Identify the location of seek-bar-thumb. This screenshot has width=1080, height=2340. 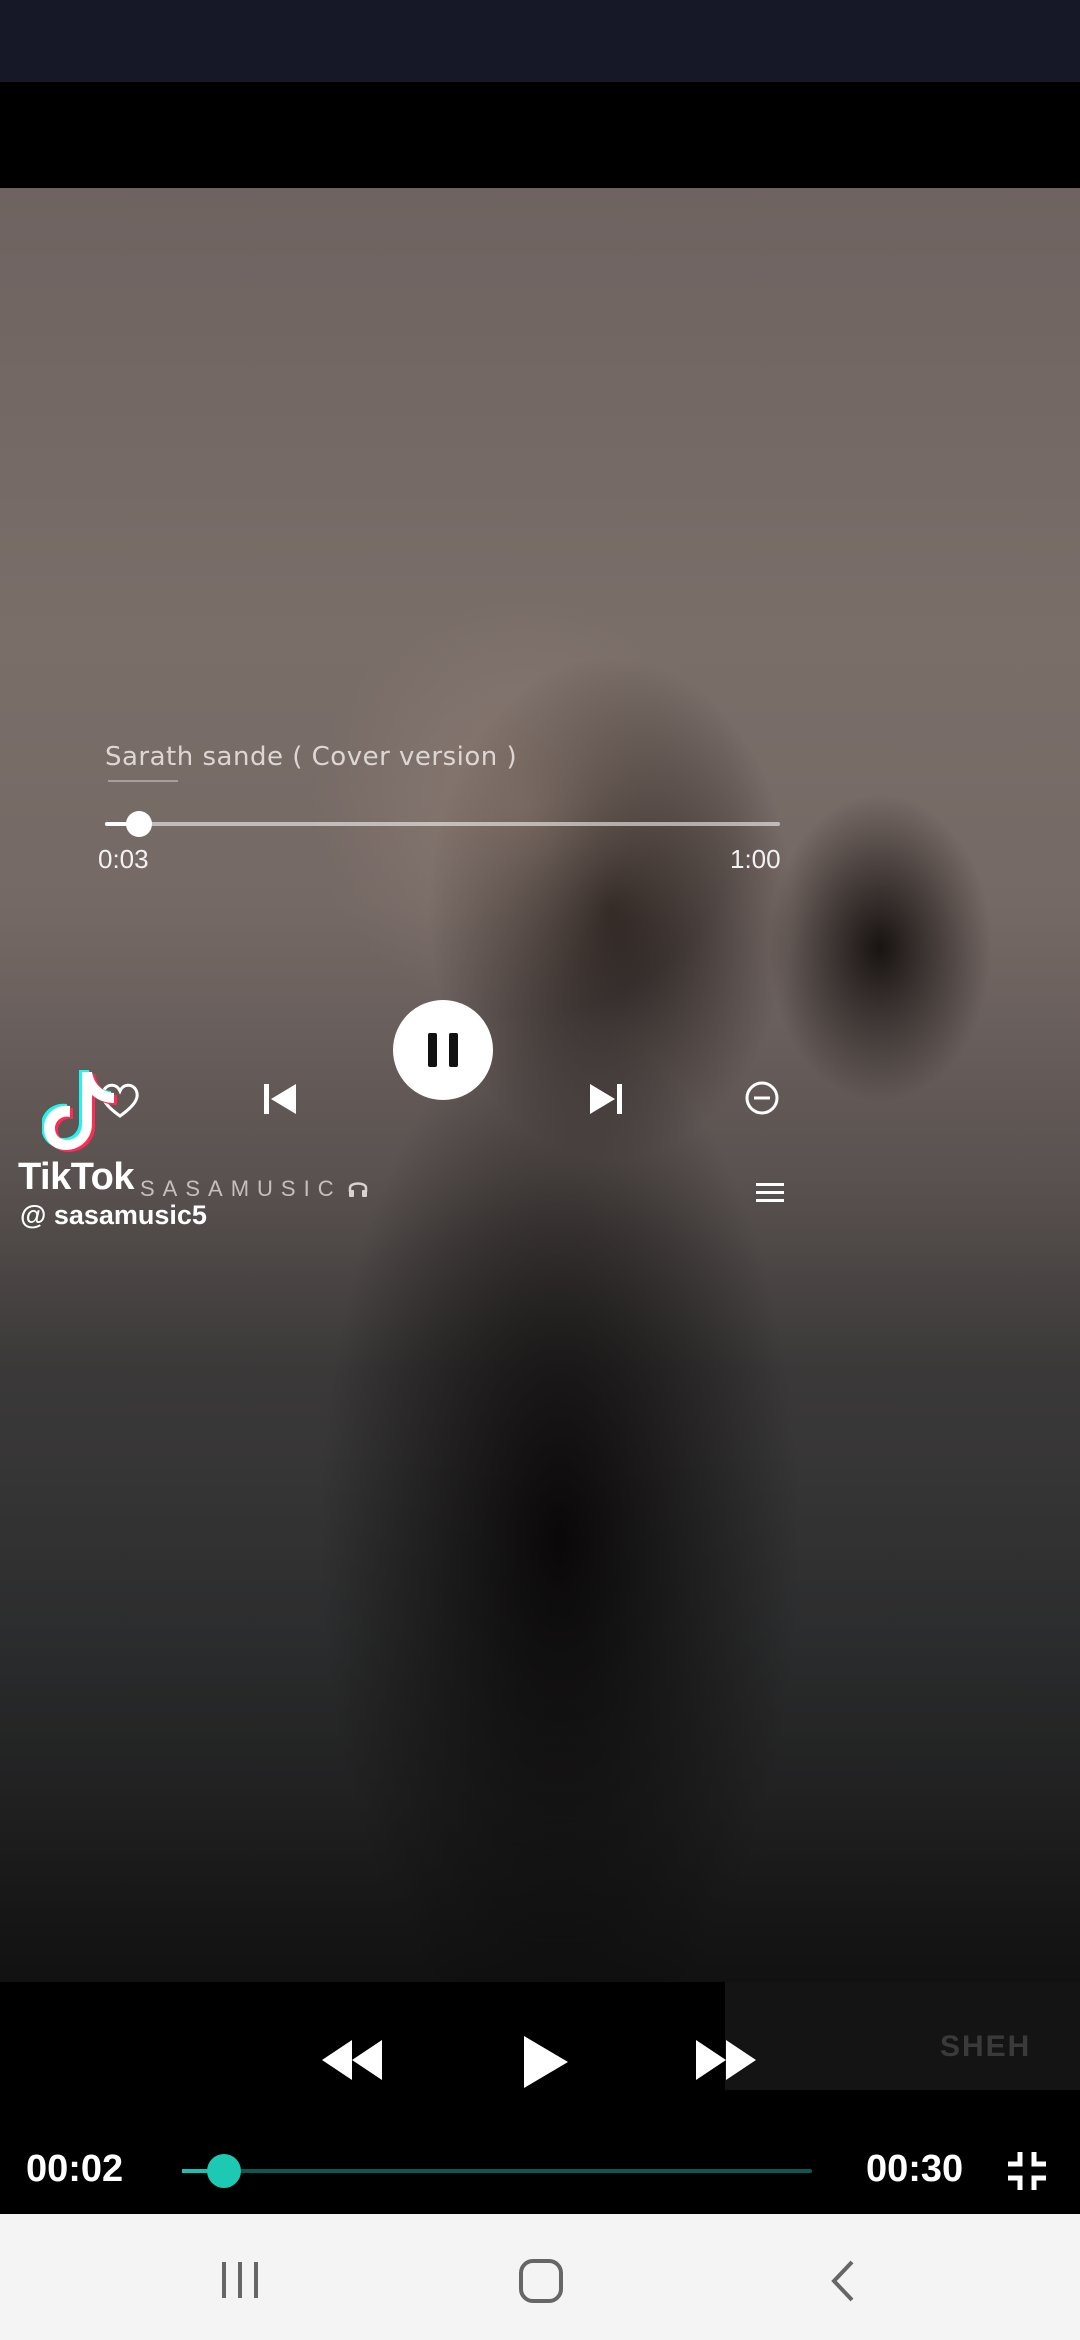
(224, 2171).